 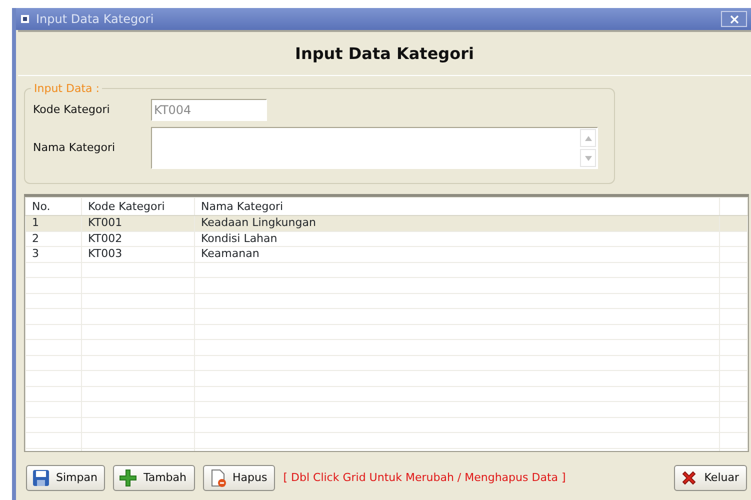 What do you see at coordinates (138, 223) in the screenshot?
I see `table-cell: KT001` at bounding box center [138, 223].